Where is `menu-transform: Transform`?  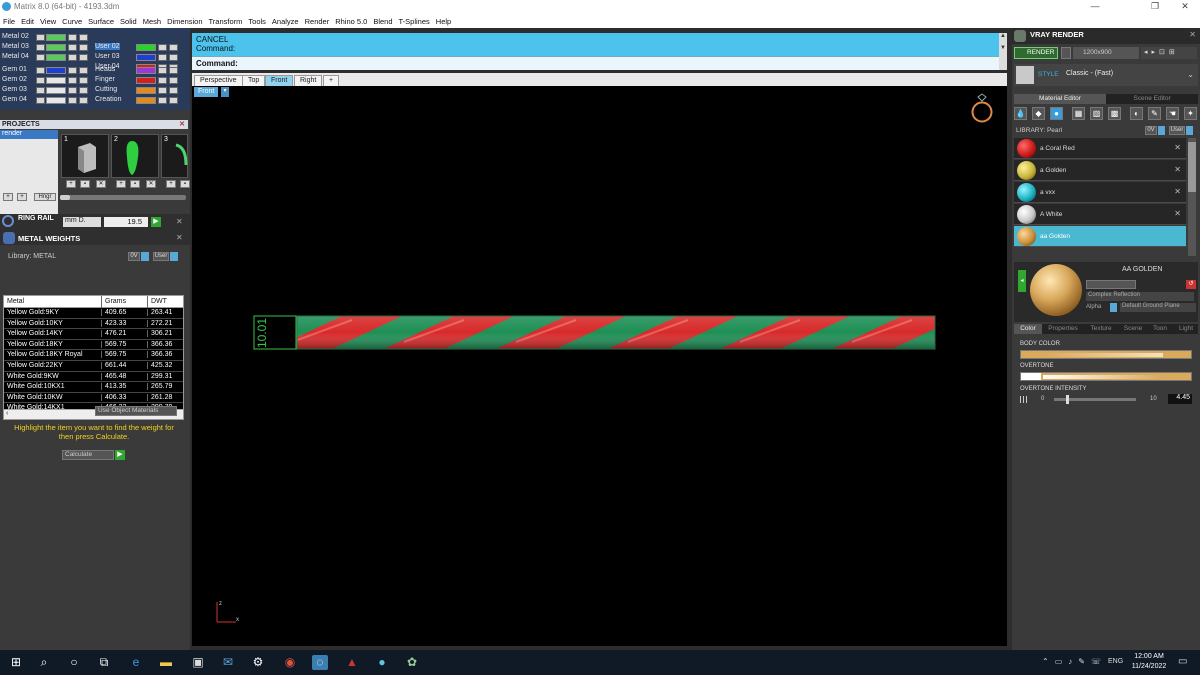
menu-transform: Transform is located at coordinates (226, 20).